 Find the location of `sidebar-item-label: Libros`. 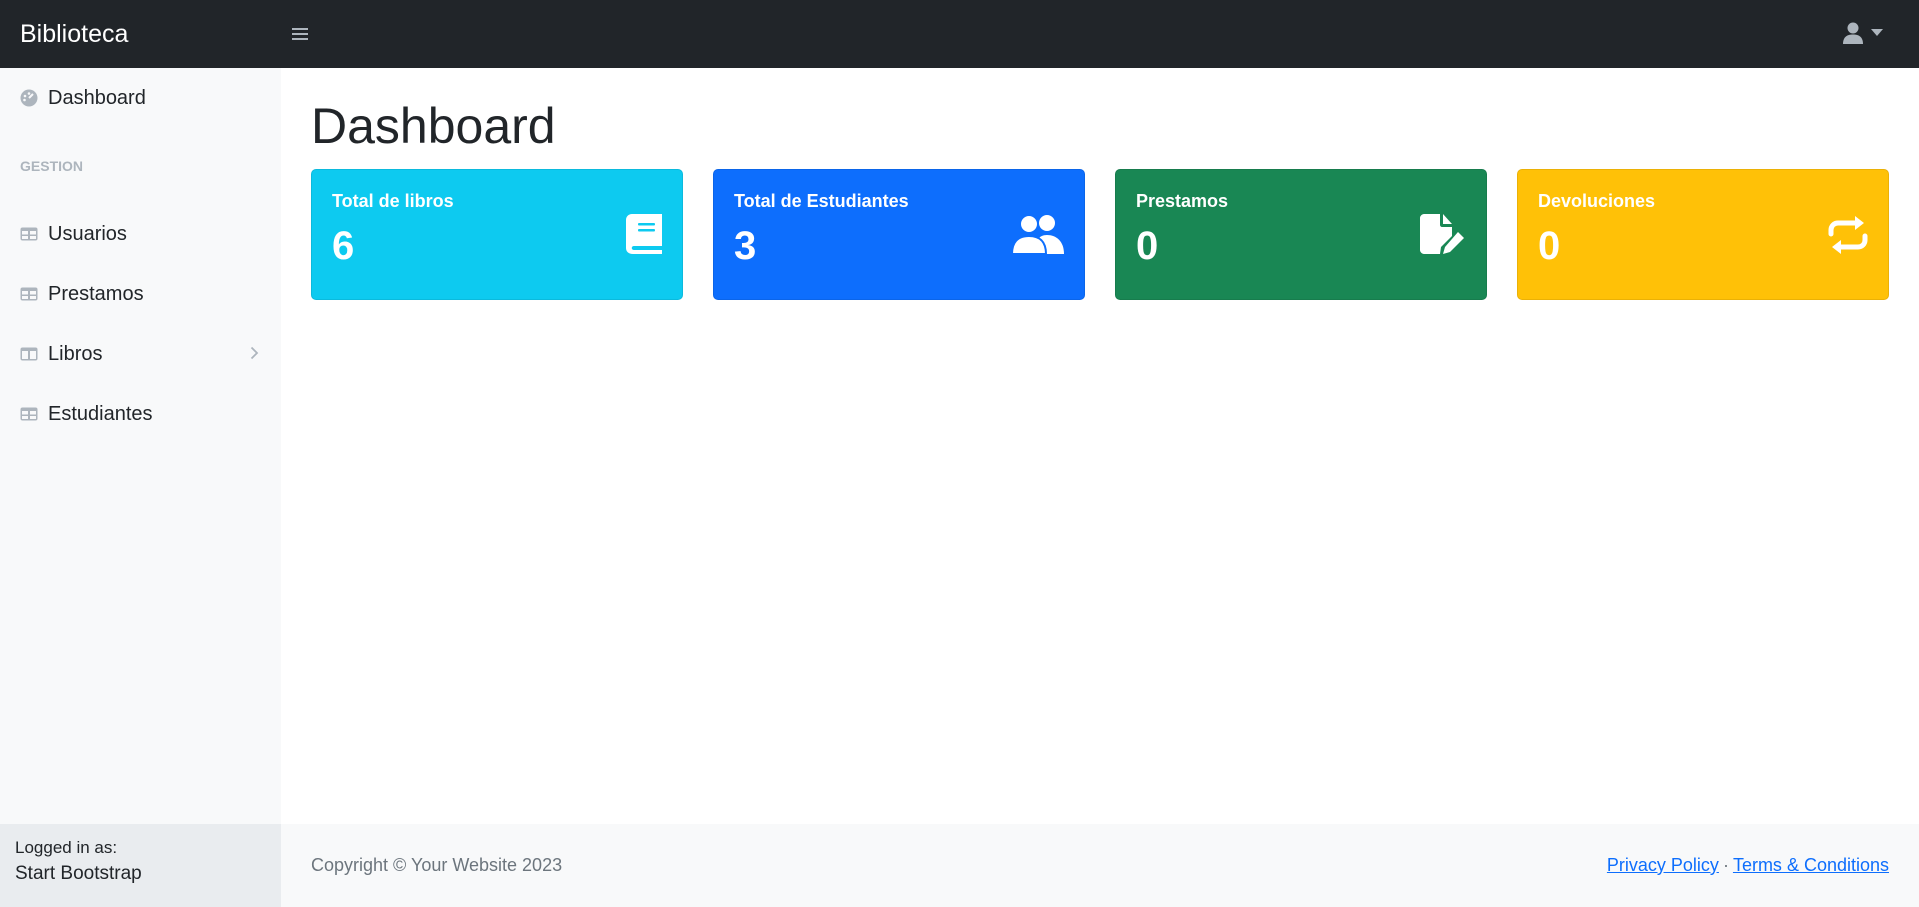

sidebar-item-label: Libros is located at coordinates (75, 353).